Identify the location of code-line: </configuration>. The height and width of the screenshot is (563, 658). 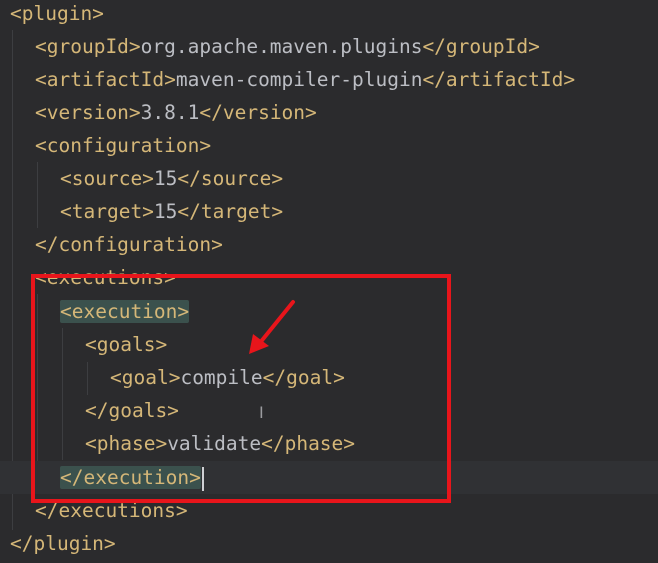
(129, 244).